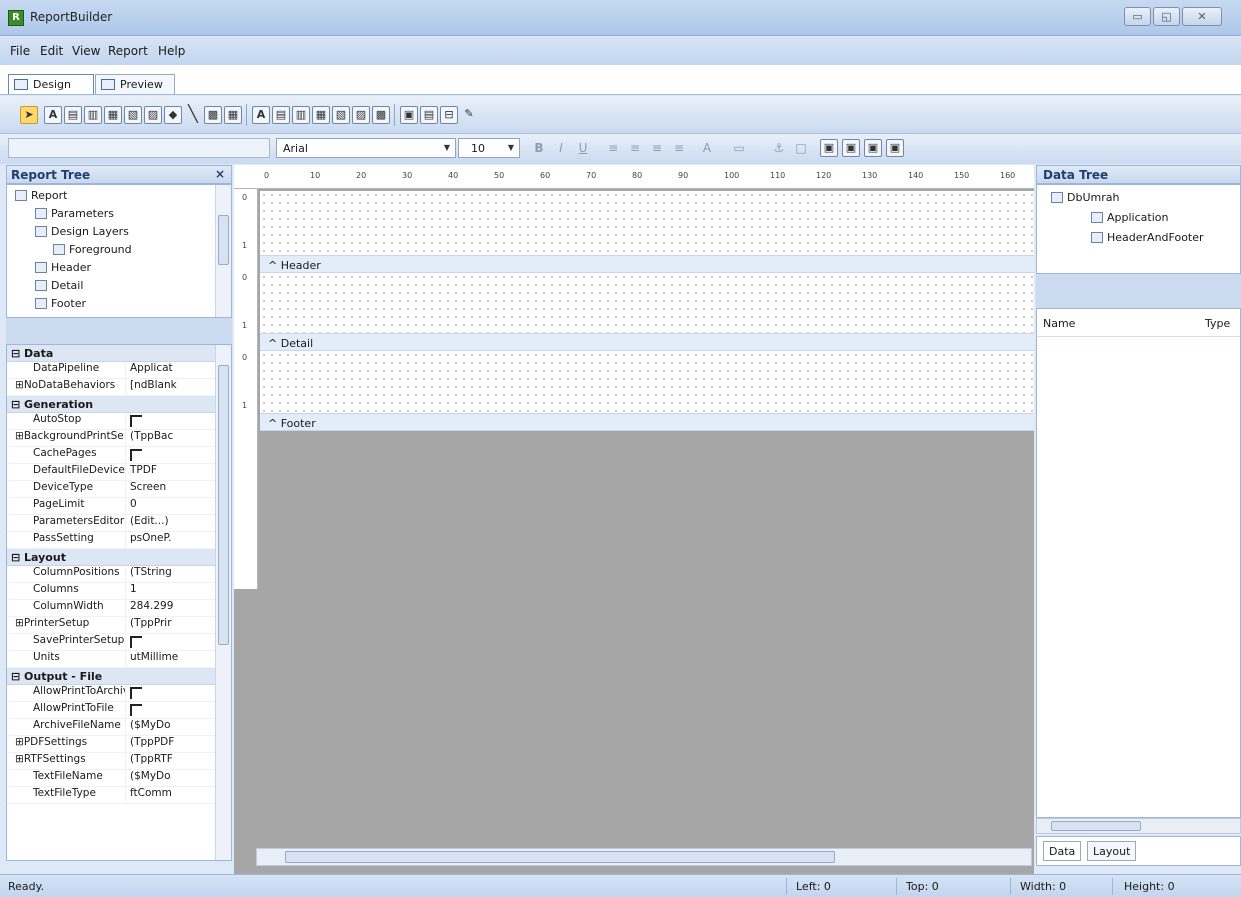 The width and height of the screenshot is (1241, 897). What do you see at coordinates (119, 693) in the screenshot?
I see `property-row: AllowPrintToArchiv` at bounding box center [119, 693].